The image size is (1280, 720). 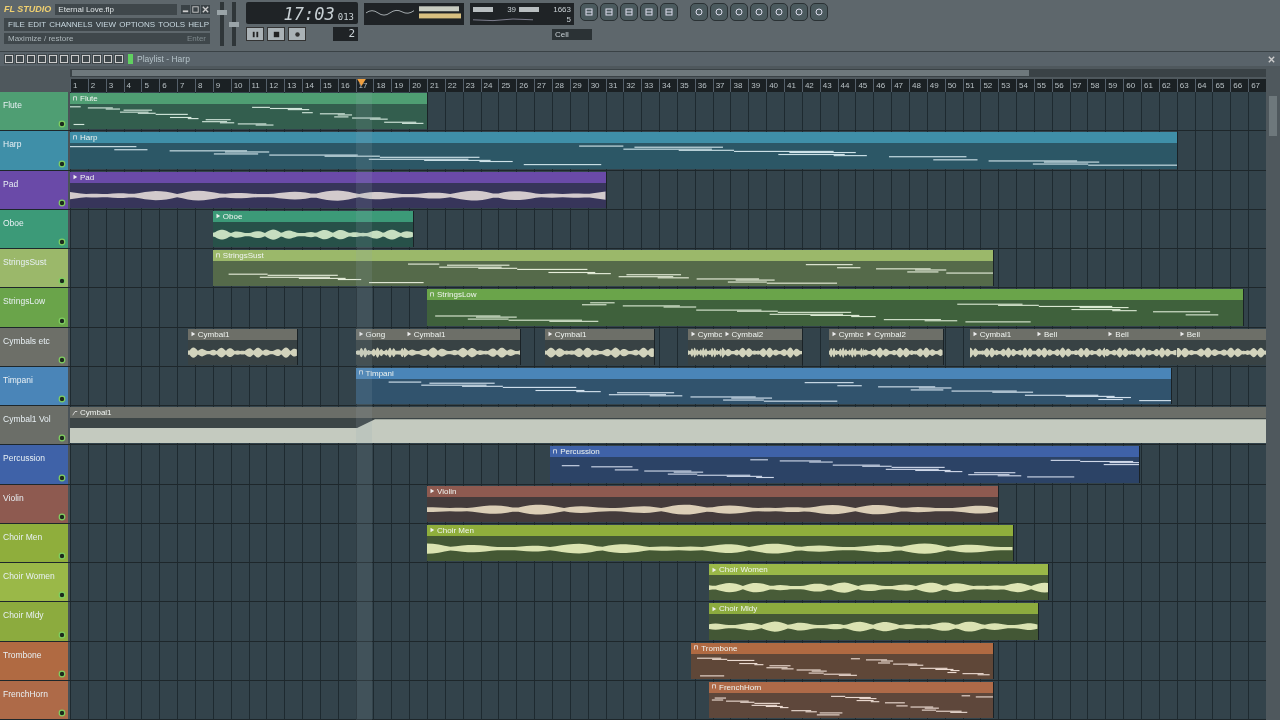 I want to click on pattern-clip: Harp, so click(x=624, y=150).